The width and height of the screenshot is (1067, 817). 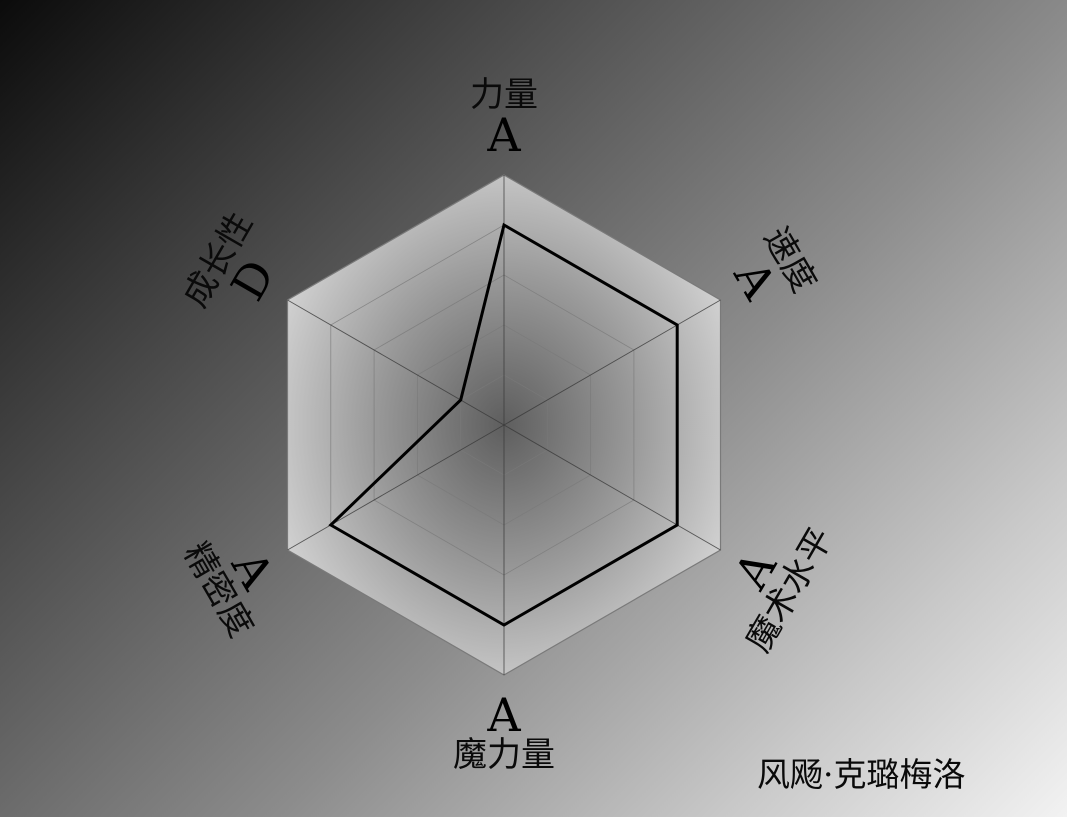 What do you see at coordinates (504, 95) in the screenshot?
I see `radar-axis-label: 力量` at bounding box center [504, 95].